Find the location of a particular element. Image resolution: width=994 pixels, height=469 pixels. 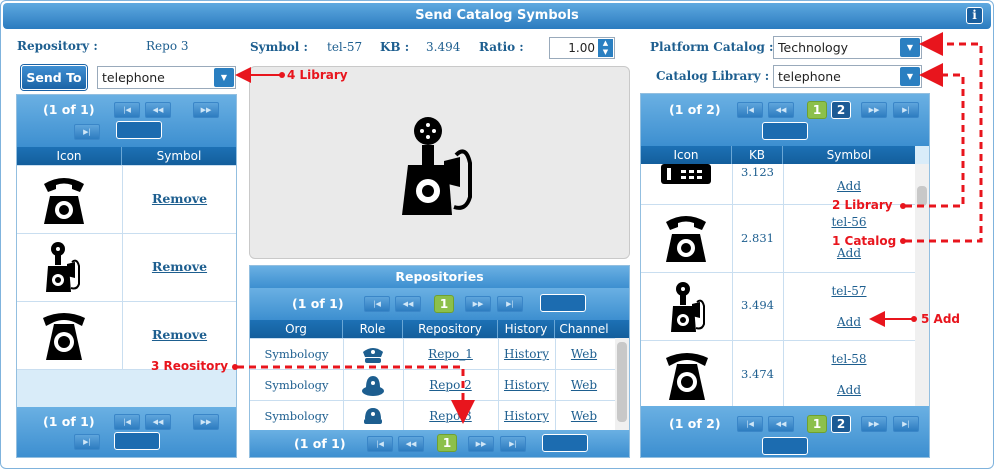

annotation-library-2: 2 Library is located at coordinates (862, 205).